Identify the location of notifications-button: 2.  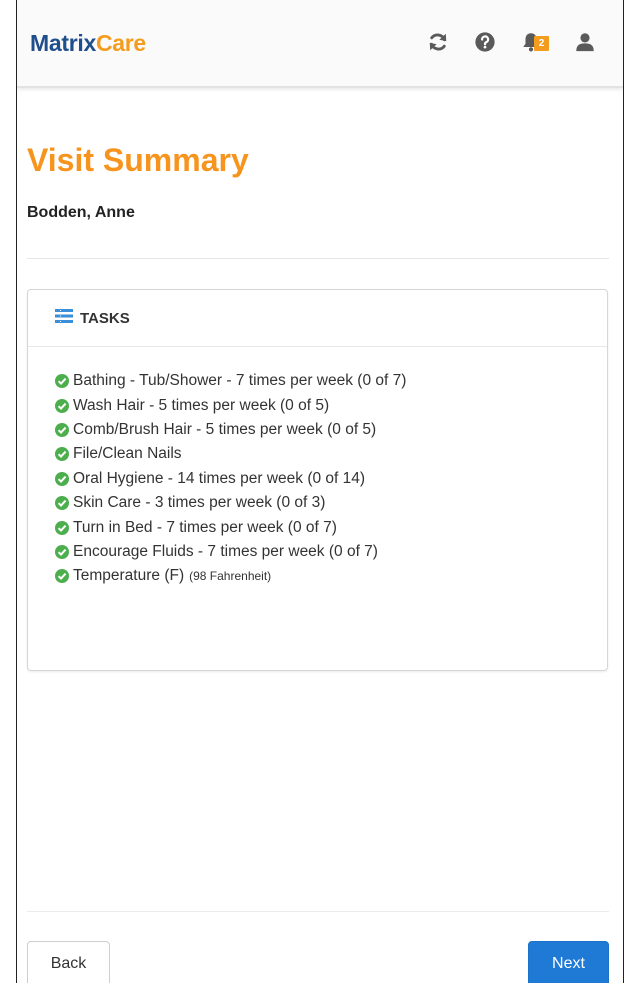
(535, 42).